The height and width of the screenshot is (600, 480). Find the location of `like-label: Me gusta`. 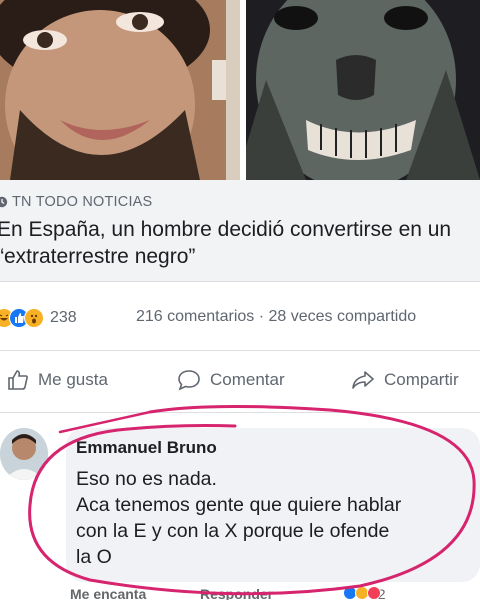

like-label: Me gusta is located at coordinates (73, 379).